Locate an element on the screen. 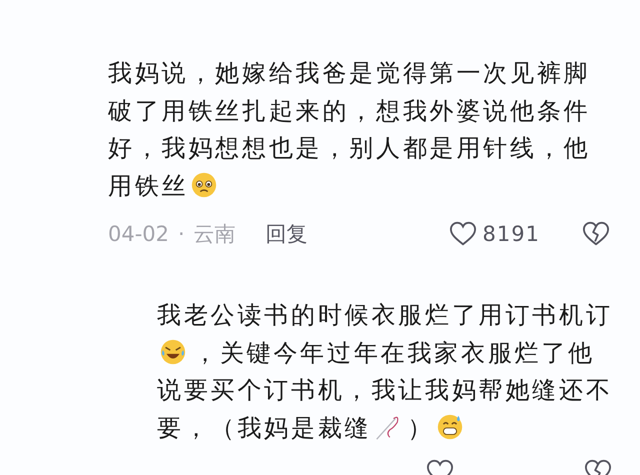 The image size is (640, 475). reply-link: 回复 is located at coordinates (287, 234).